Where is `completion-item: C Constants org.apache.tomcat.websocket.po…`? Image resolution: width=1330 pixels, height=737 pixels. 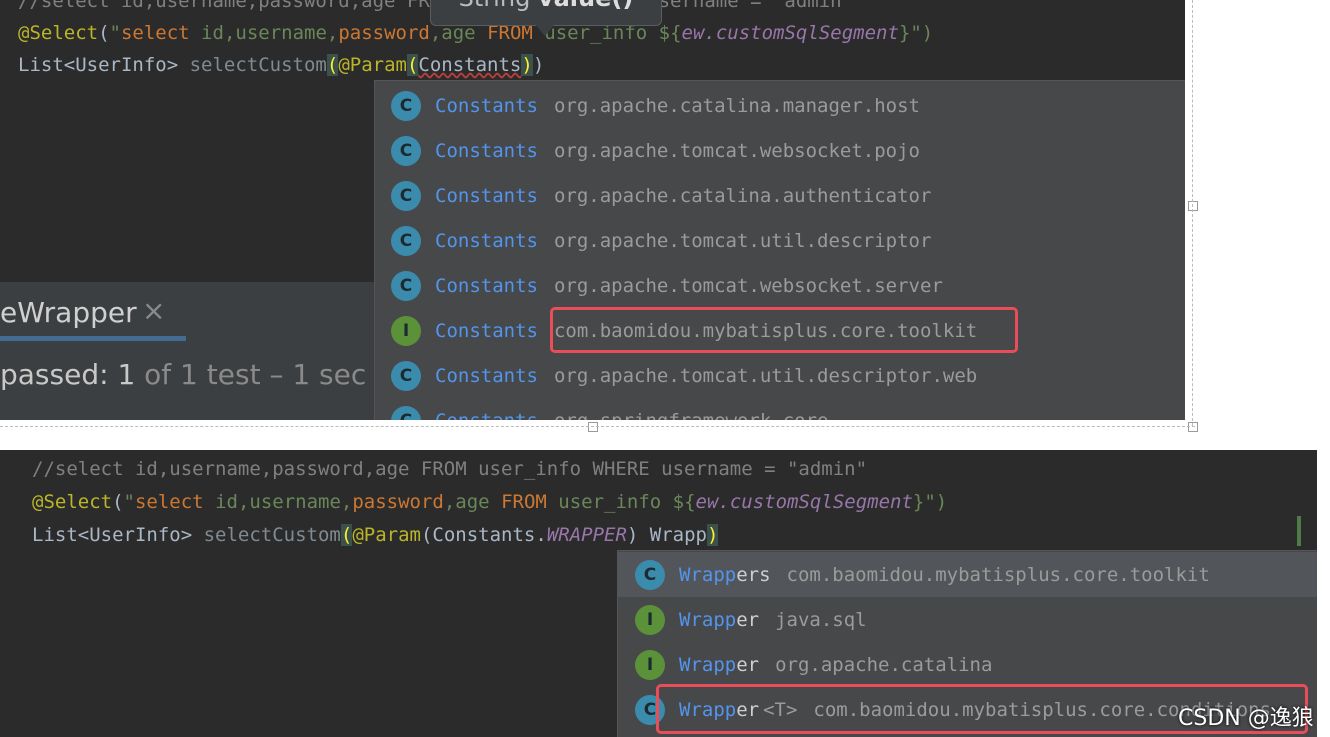
completion-item: C Constants org.apache.tomcat.websocket.po… is located at coordinates (647, 150).